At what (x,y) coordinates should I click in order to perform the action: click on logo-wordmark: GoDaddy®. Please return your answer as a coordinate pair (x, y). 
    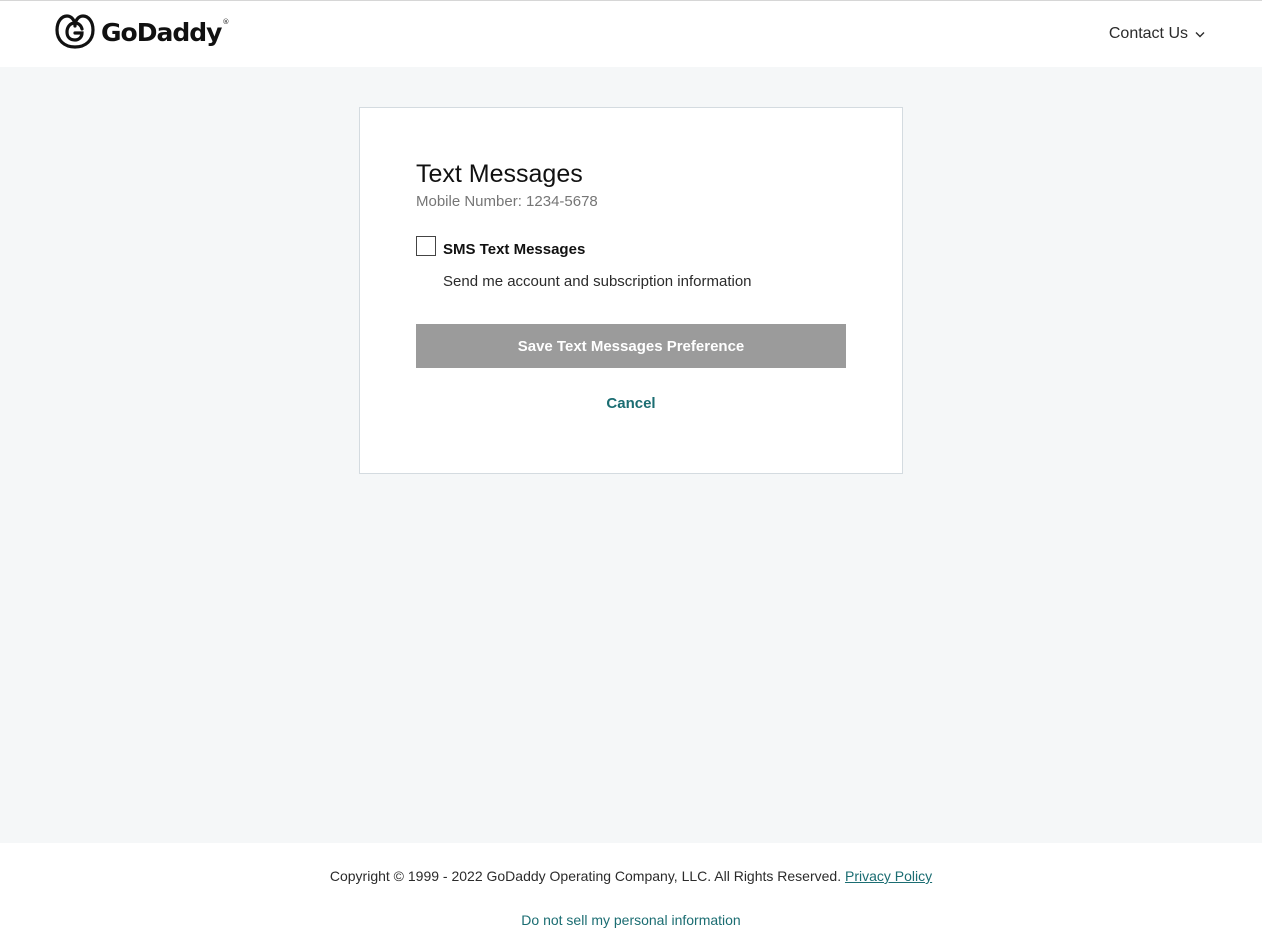
    Looking at the image, I should click on (165, 32).